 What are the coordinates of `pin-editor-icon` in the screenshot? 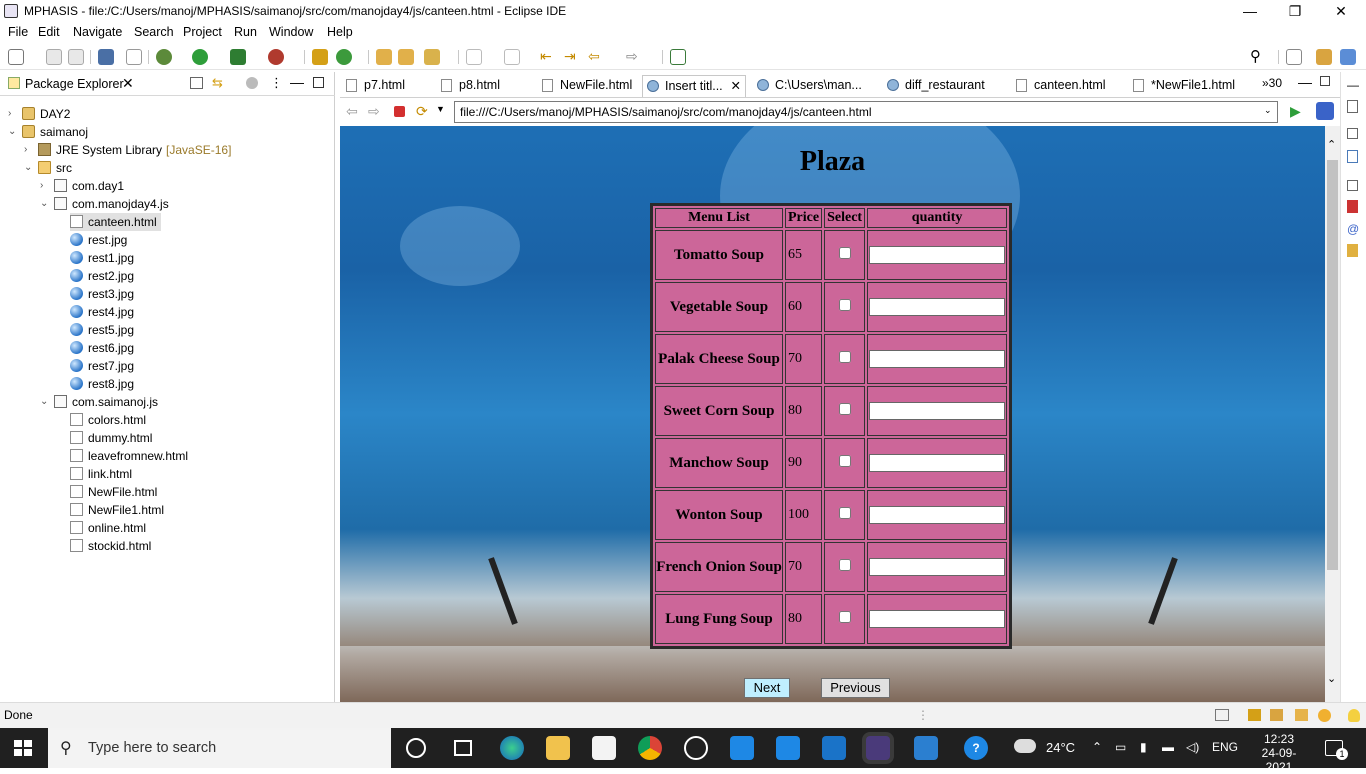 It's located at (678, 57).